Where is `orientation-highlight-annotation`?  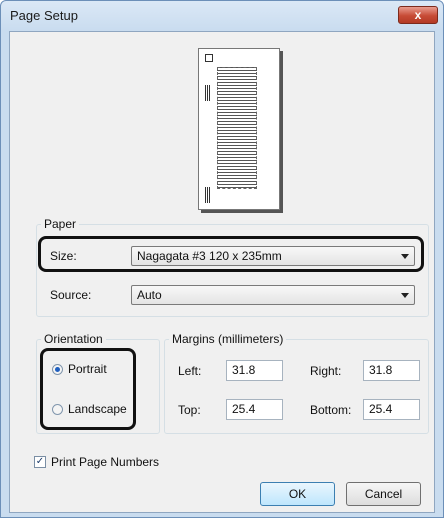
orientation-highlight-annotation is located at coordinates (88, 389).